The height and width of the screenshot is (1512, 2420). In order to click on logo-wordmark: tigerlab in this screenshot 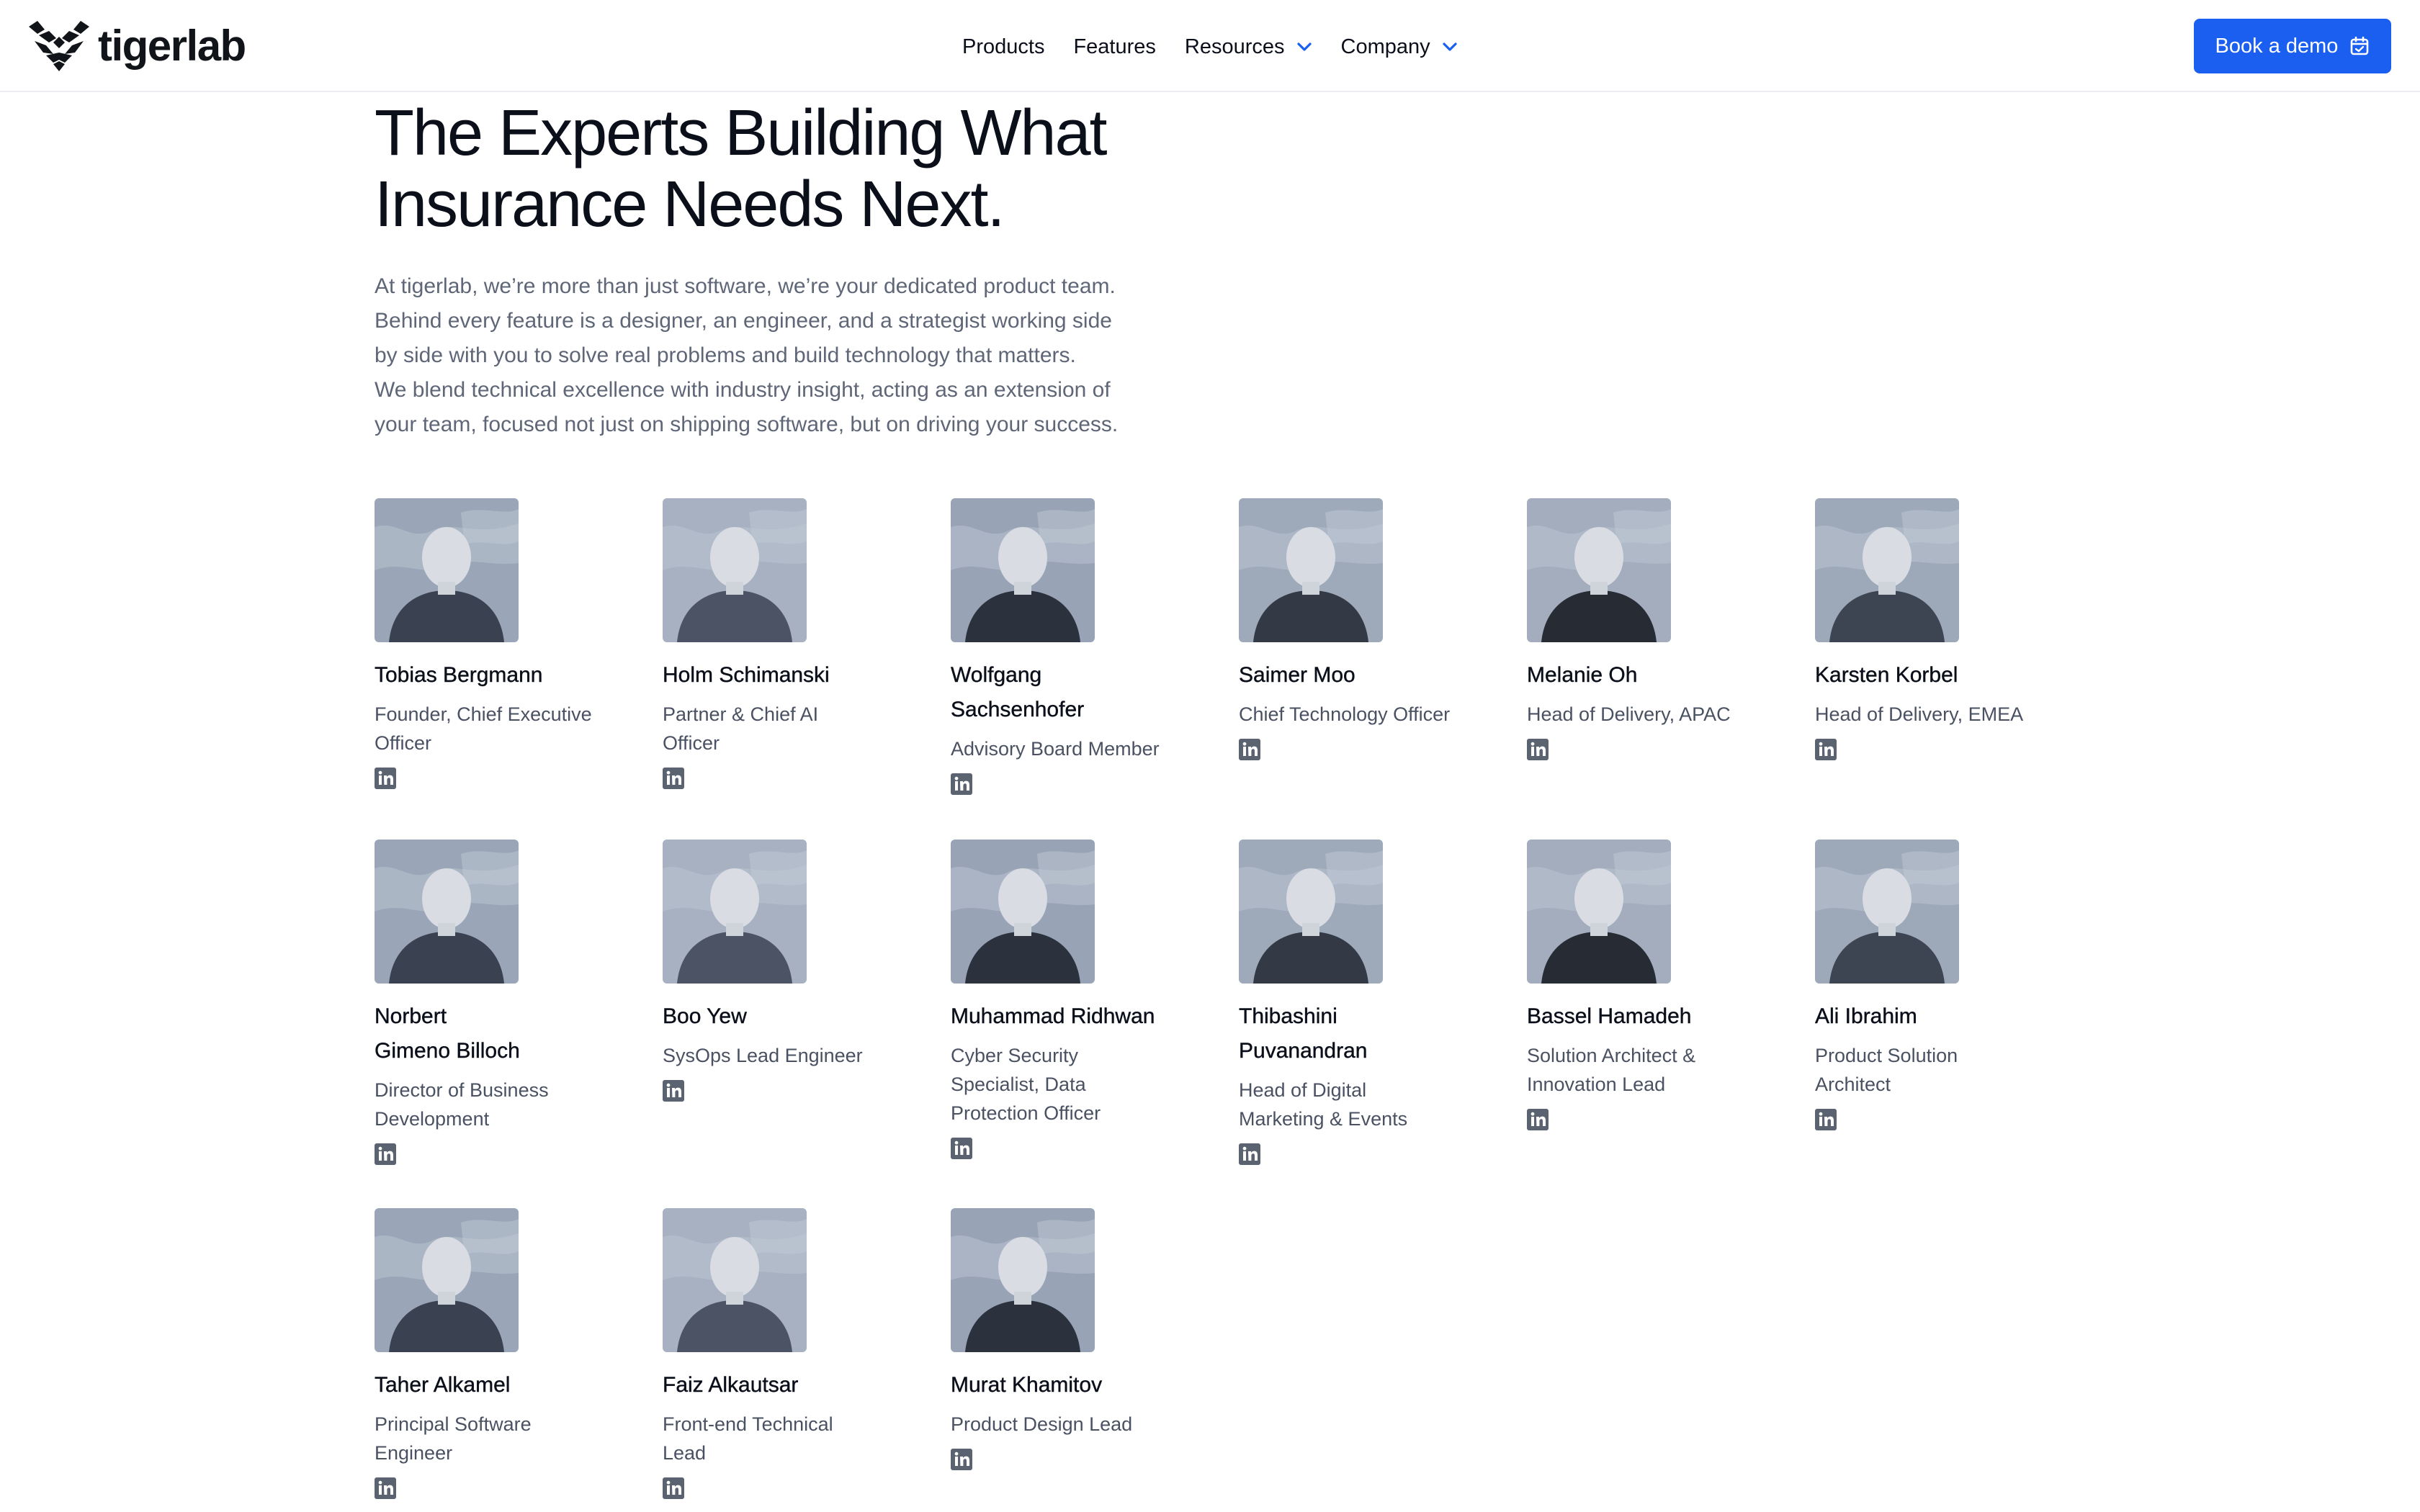, I will do `click(172, 46)`.